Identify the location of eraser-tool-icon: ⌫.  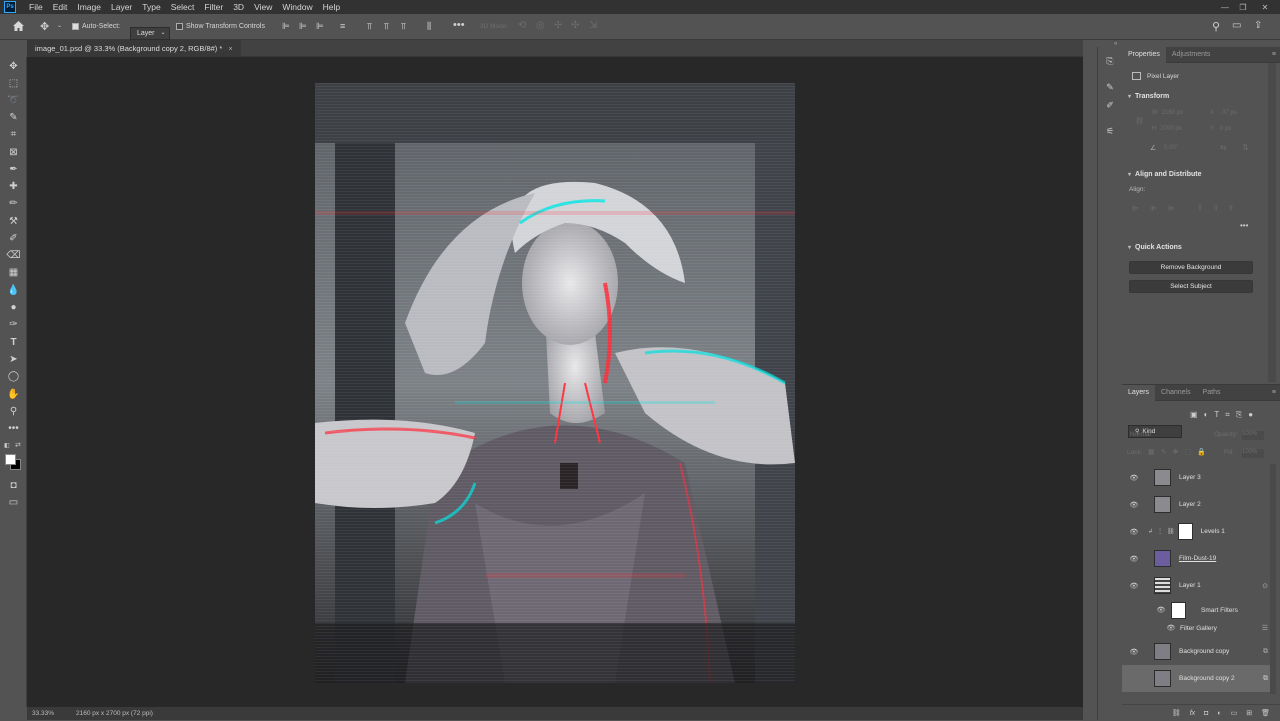
(13, 255).